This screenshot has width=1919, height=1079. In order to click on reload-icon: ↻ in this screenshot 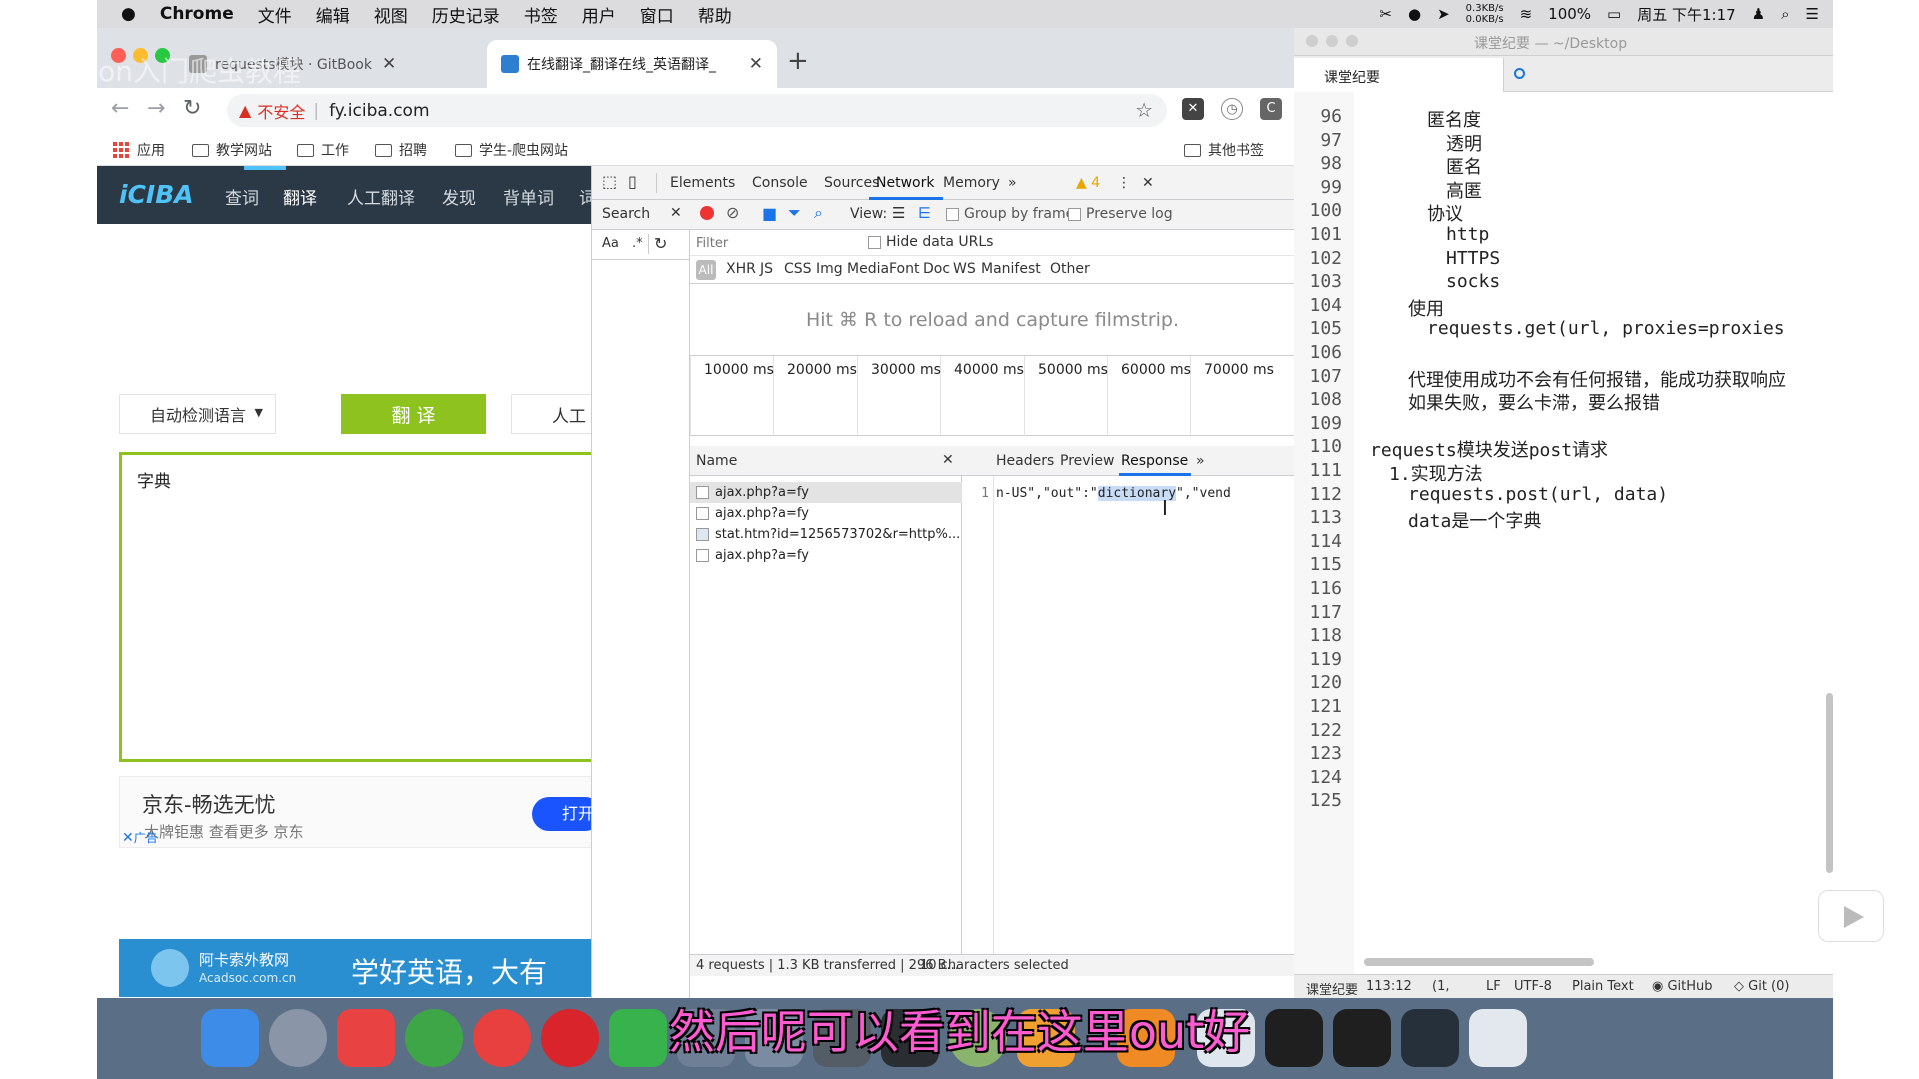, I will do `click(192, 108)`.